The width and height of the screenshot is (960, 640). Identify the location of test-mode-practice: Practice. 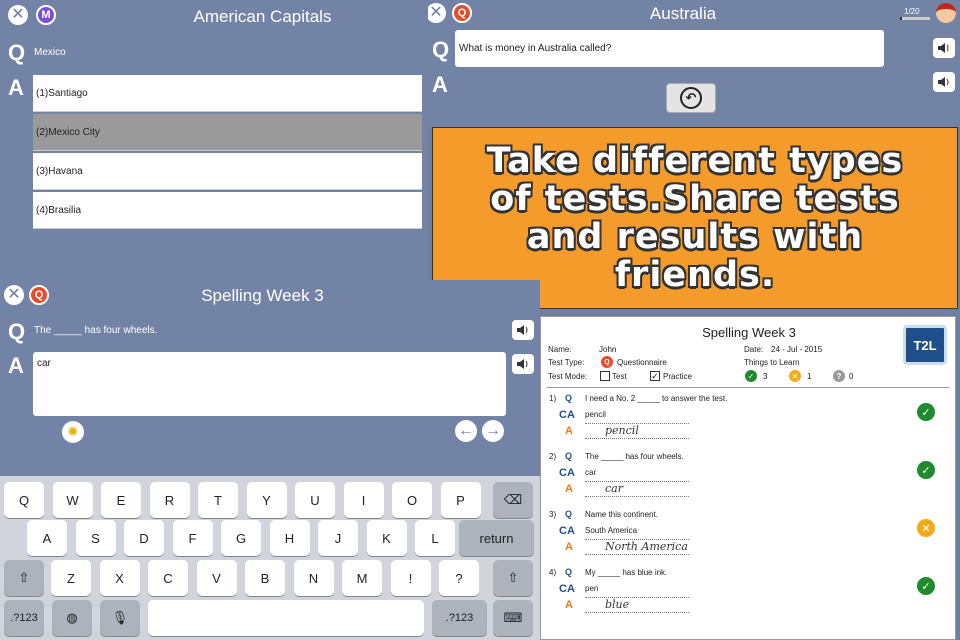
(677, 376).